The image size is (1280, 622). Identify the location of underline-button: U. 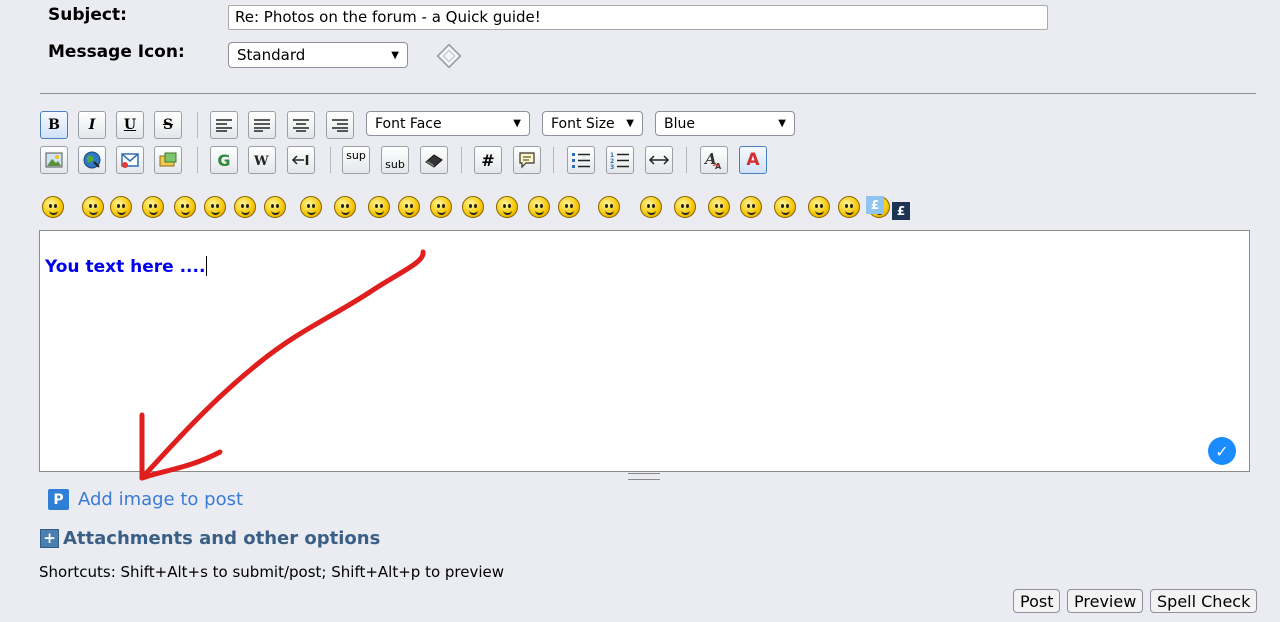
(130, 125).